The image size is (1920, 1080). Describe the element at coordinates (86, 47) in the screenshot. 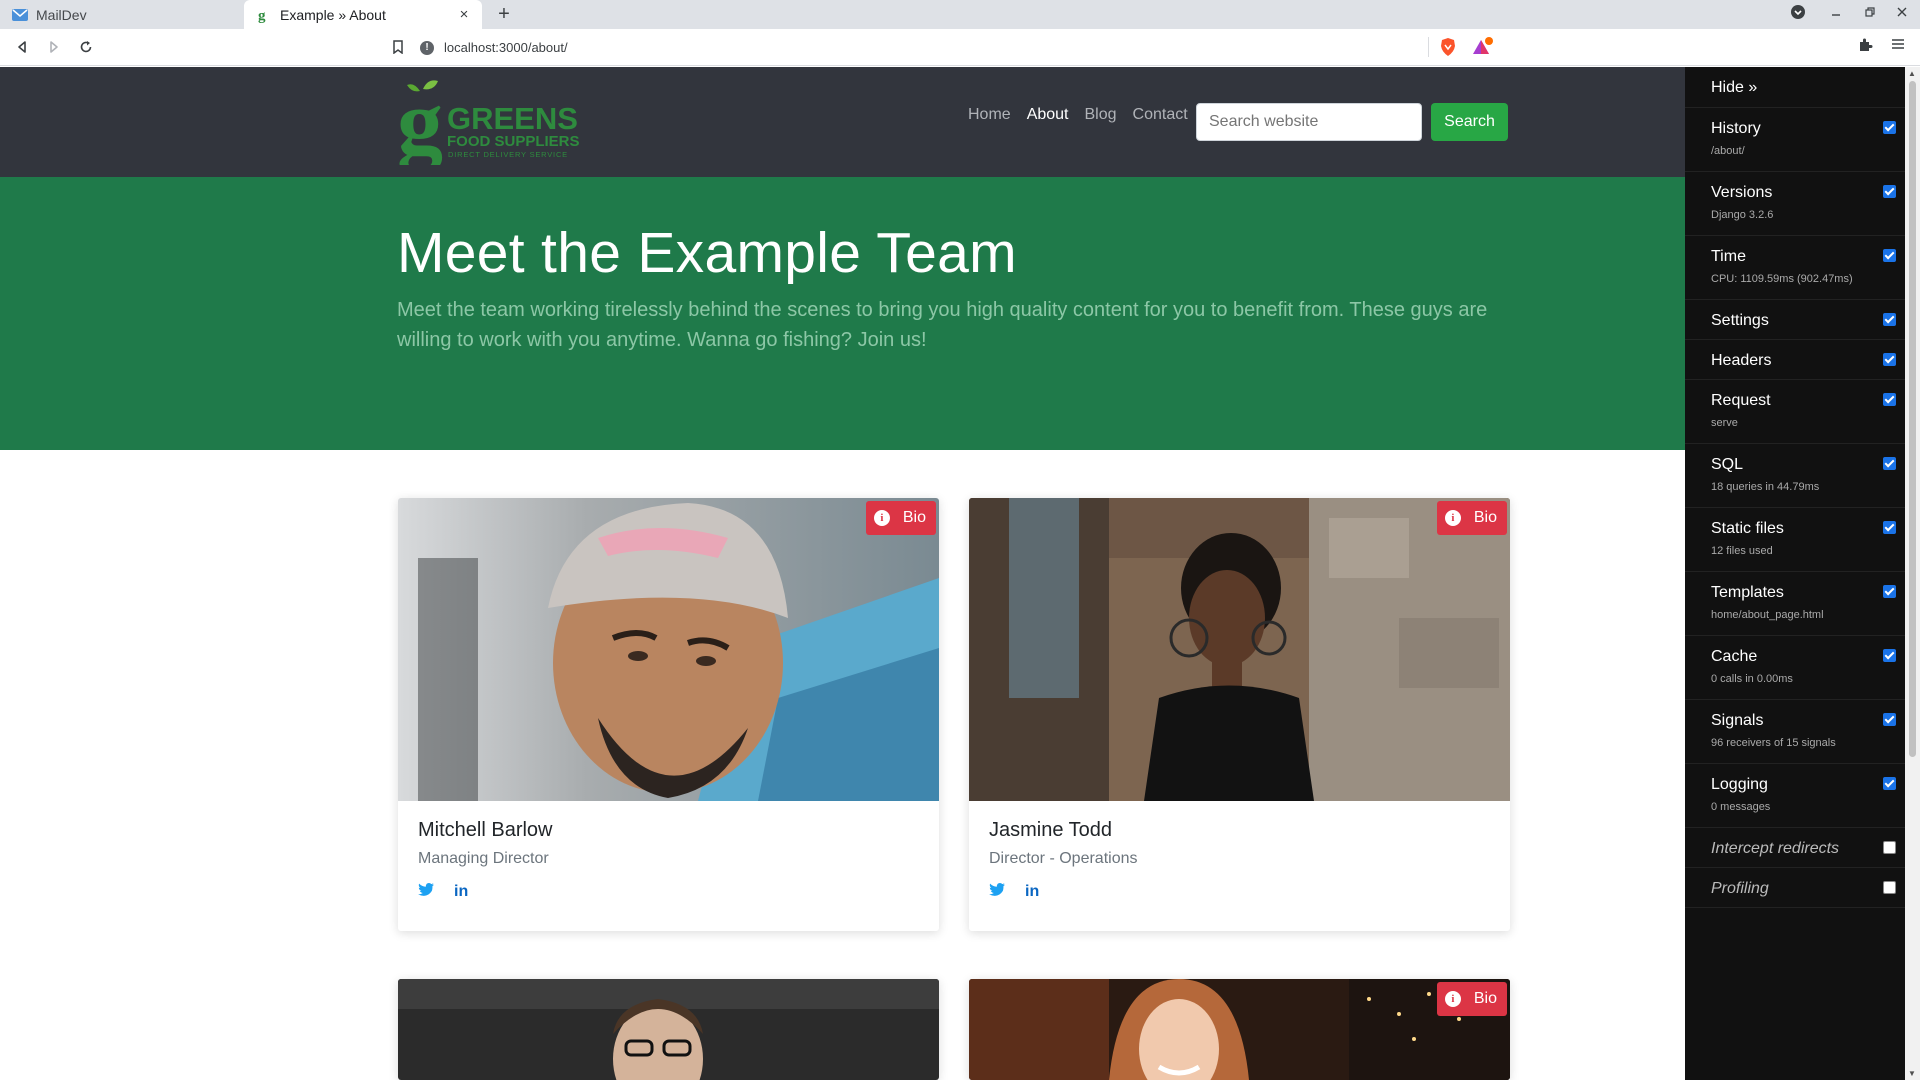

I see `reload-icon` at that location.